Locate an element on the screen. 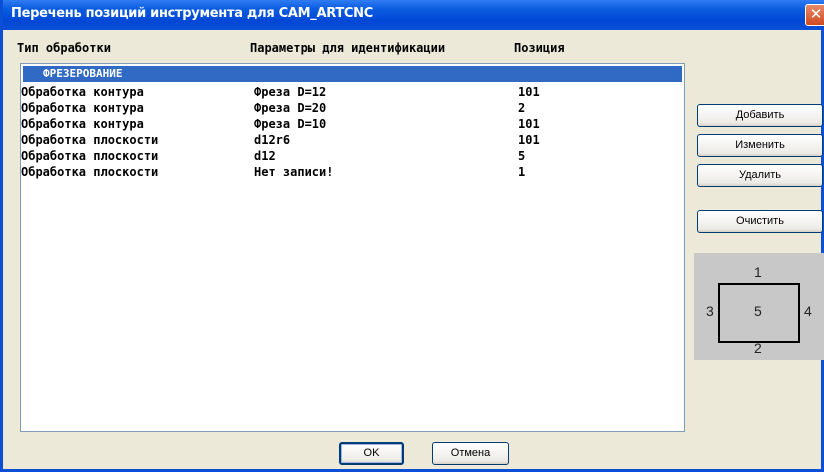 This screenshot has height=472, width=824. row-cell-params: d12 is located at coordinates (265, 156).